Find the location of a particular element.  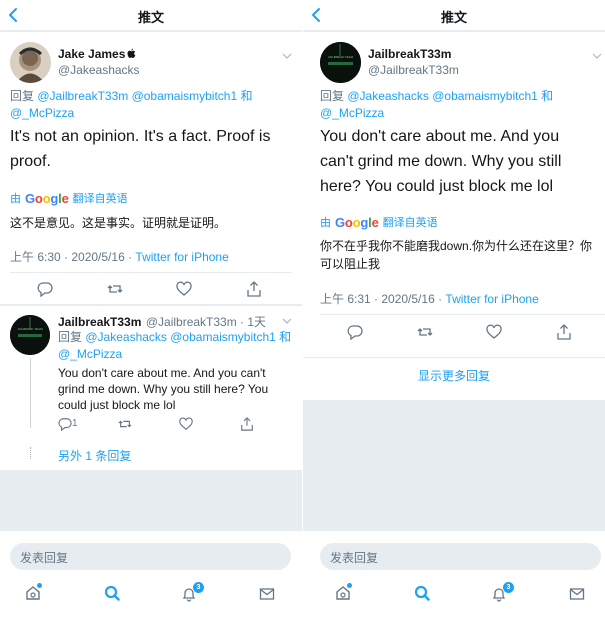

tweet-timestamp: 上午 6:30 · 2020/5/16 · Twitter for iPhone is located at coordinates (119, 256).